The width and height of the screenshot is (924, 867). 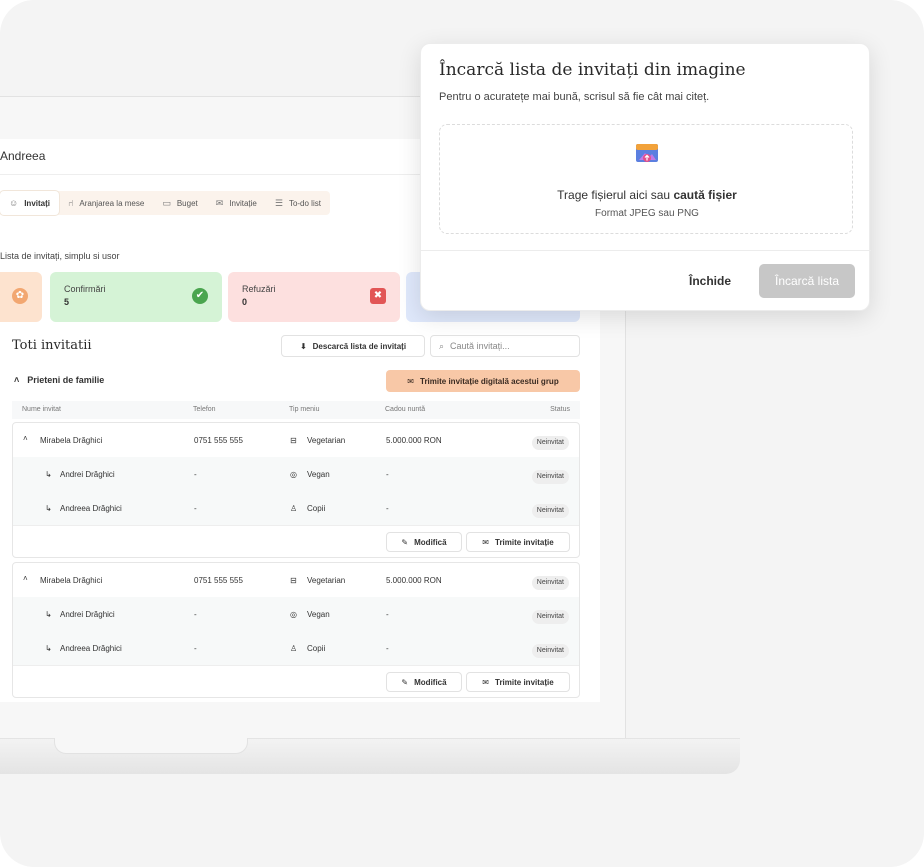 What do you see at coordinates (70, 203) in the screenshot?
I see `chair-icon: ⑁` at bounding box center [70, 203].